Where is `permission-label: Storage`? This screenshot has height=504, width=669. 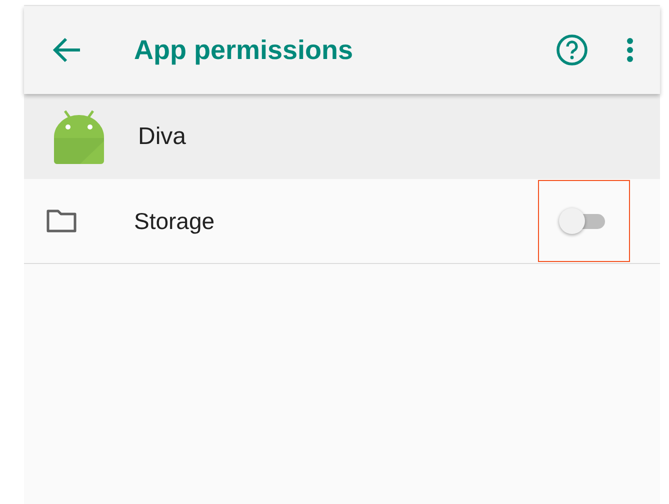
permission-label: Storage is located at coordinates (175, 221).